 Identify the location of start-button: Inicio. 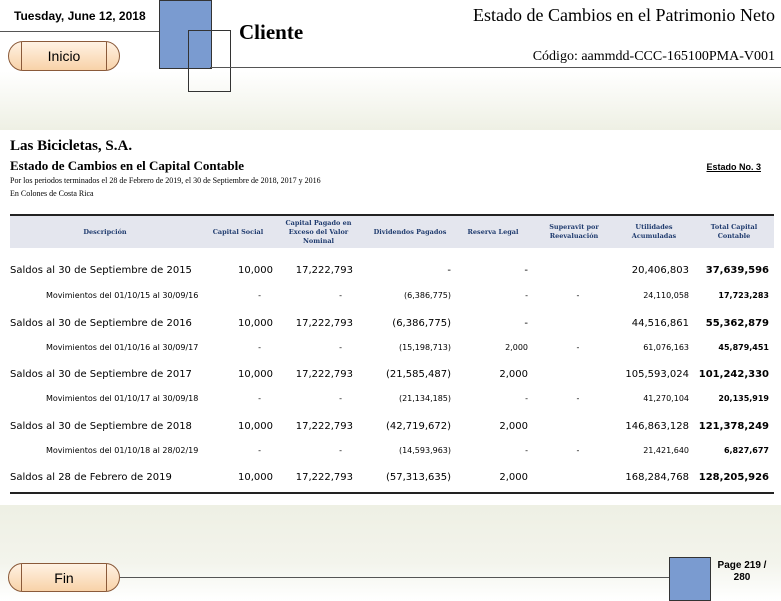
(64, 56).